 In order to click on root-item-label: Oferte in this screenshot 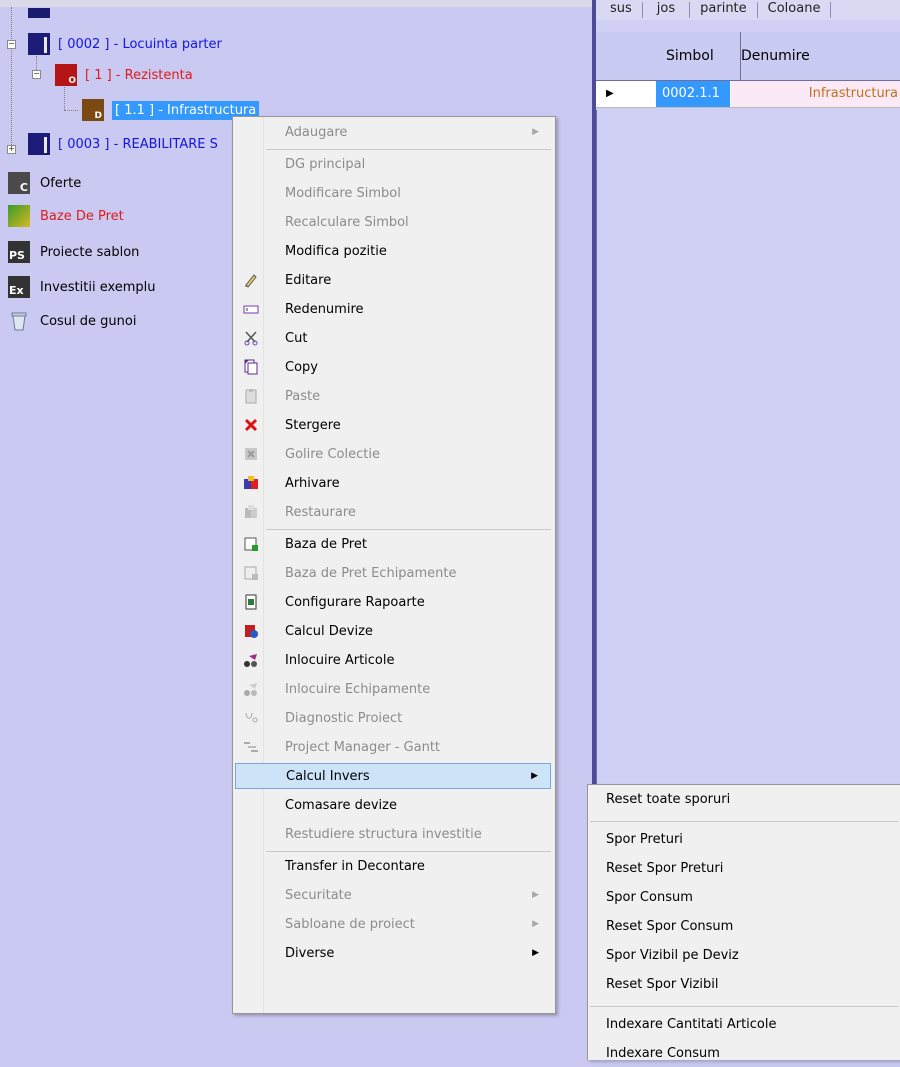, I will do `click(61, 183)`.